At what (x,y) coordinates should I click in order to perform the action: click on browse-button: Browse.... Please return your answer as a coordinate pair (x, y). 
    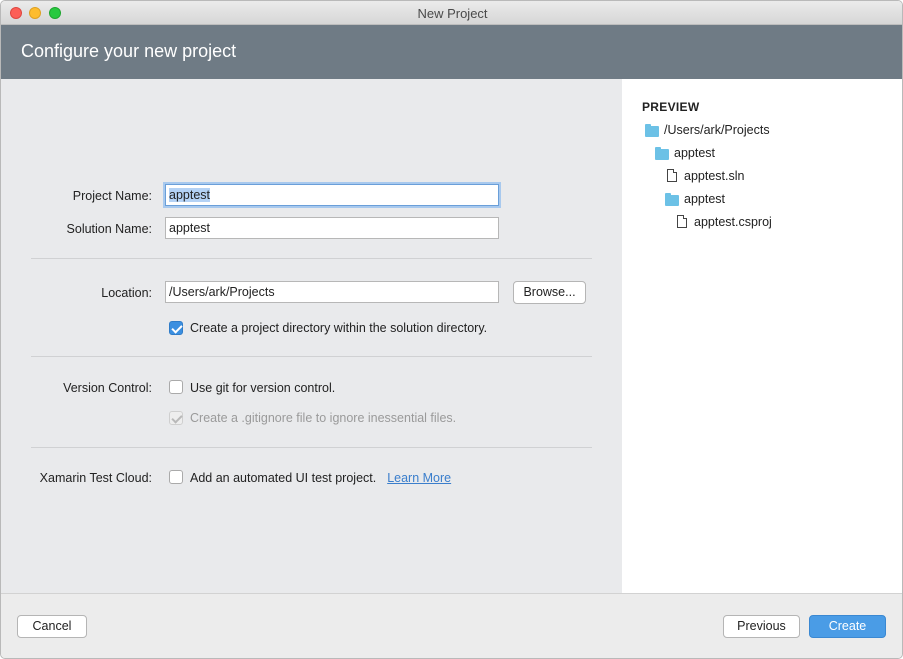
    Looking at the image, I should click on (549, 292).